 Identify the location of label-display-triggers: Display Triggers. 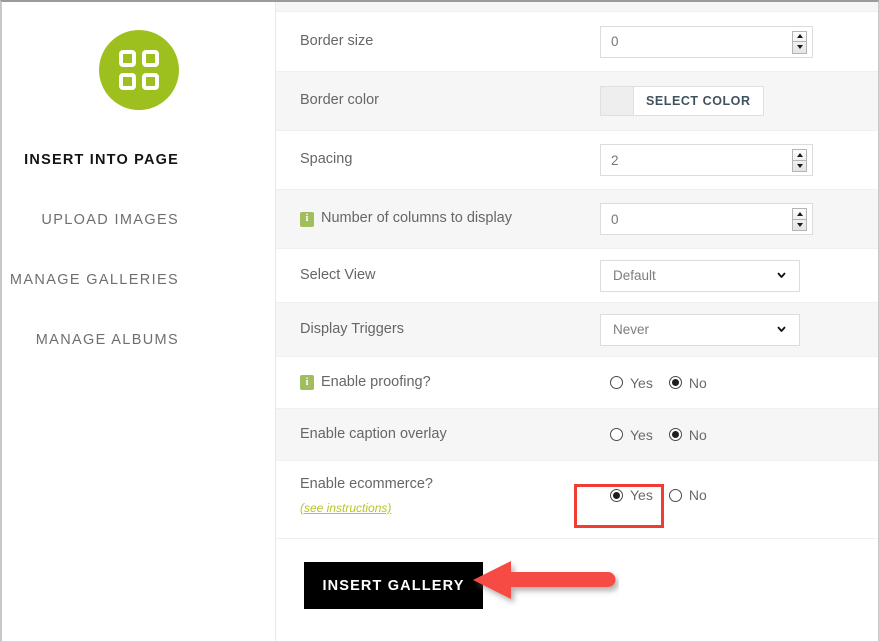
(450, 330).